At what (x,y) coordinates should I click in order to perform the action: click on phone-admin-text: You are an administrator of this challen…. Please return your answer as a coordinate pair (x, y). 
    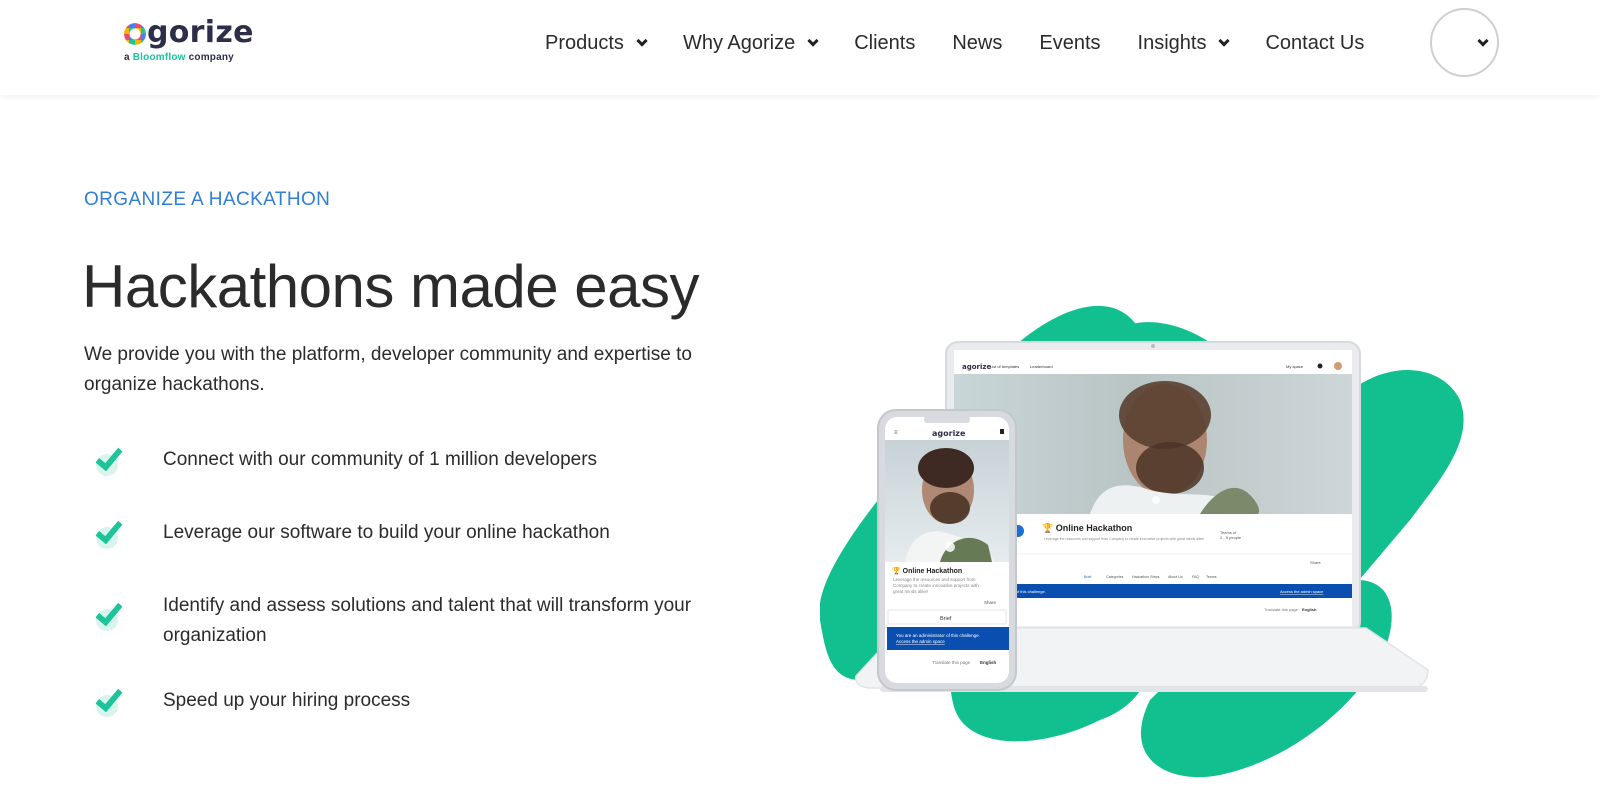
    Looking at the image, I should click on (938, 635).